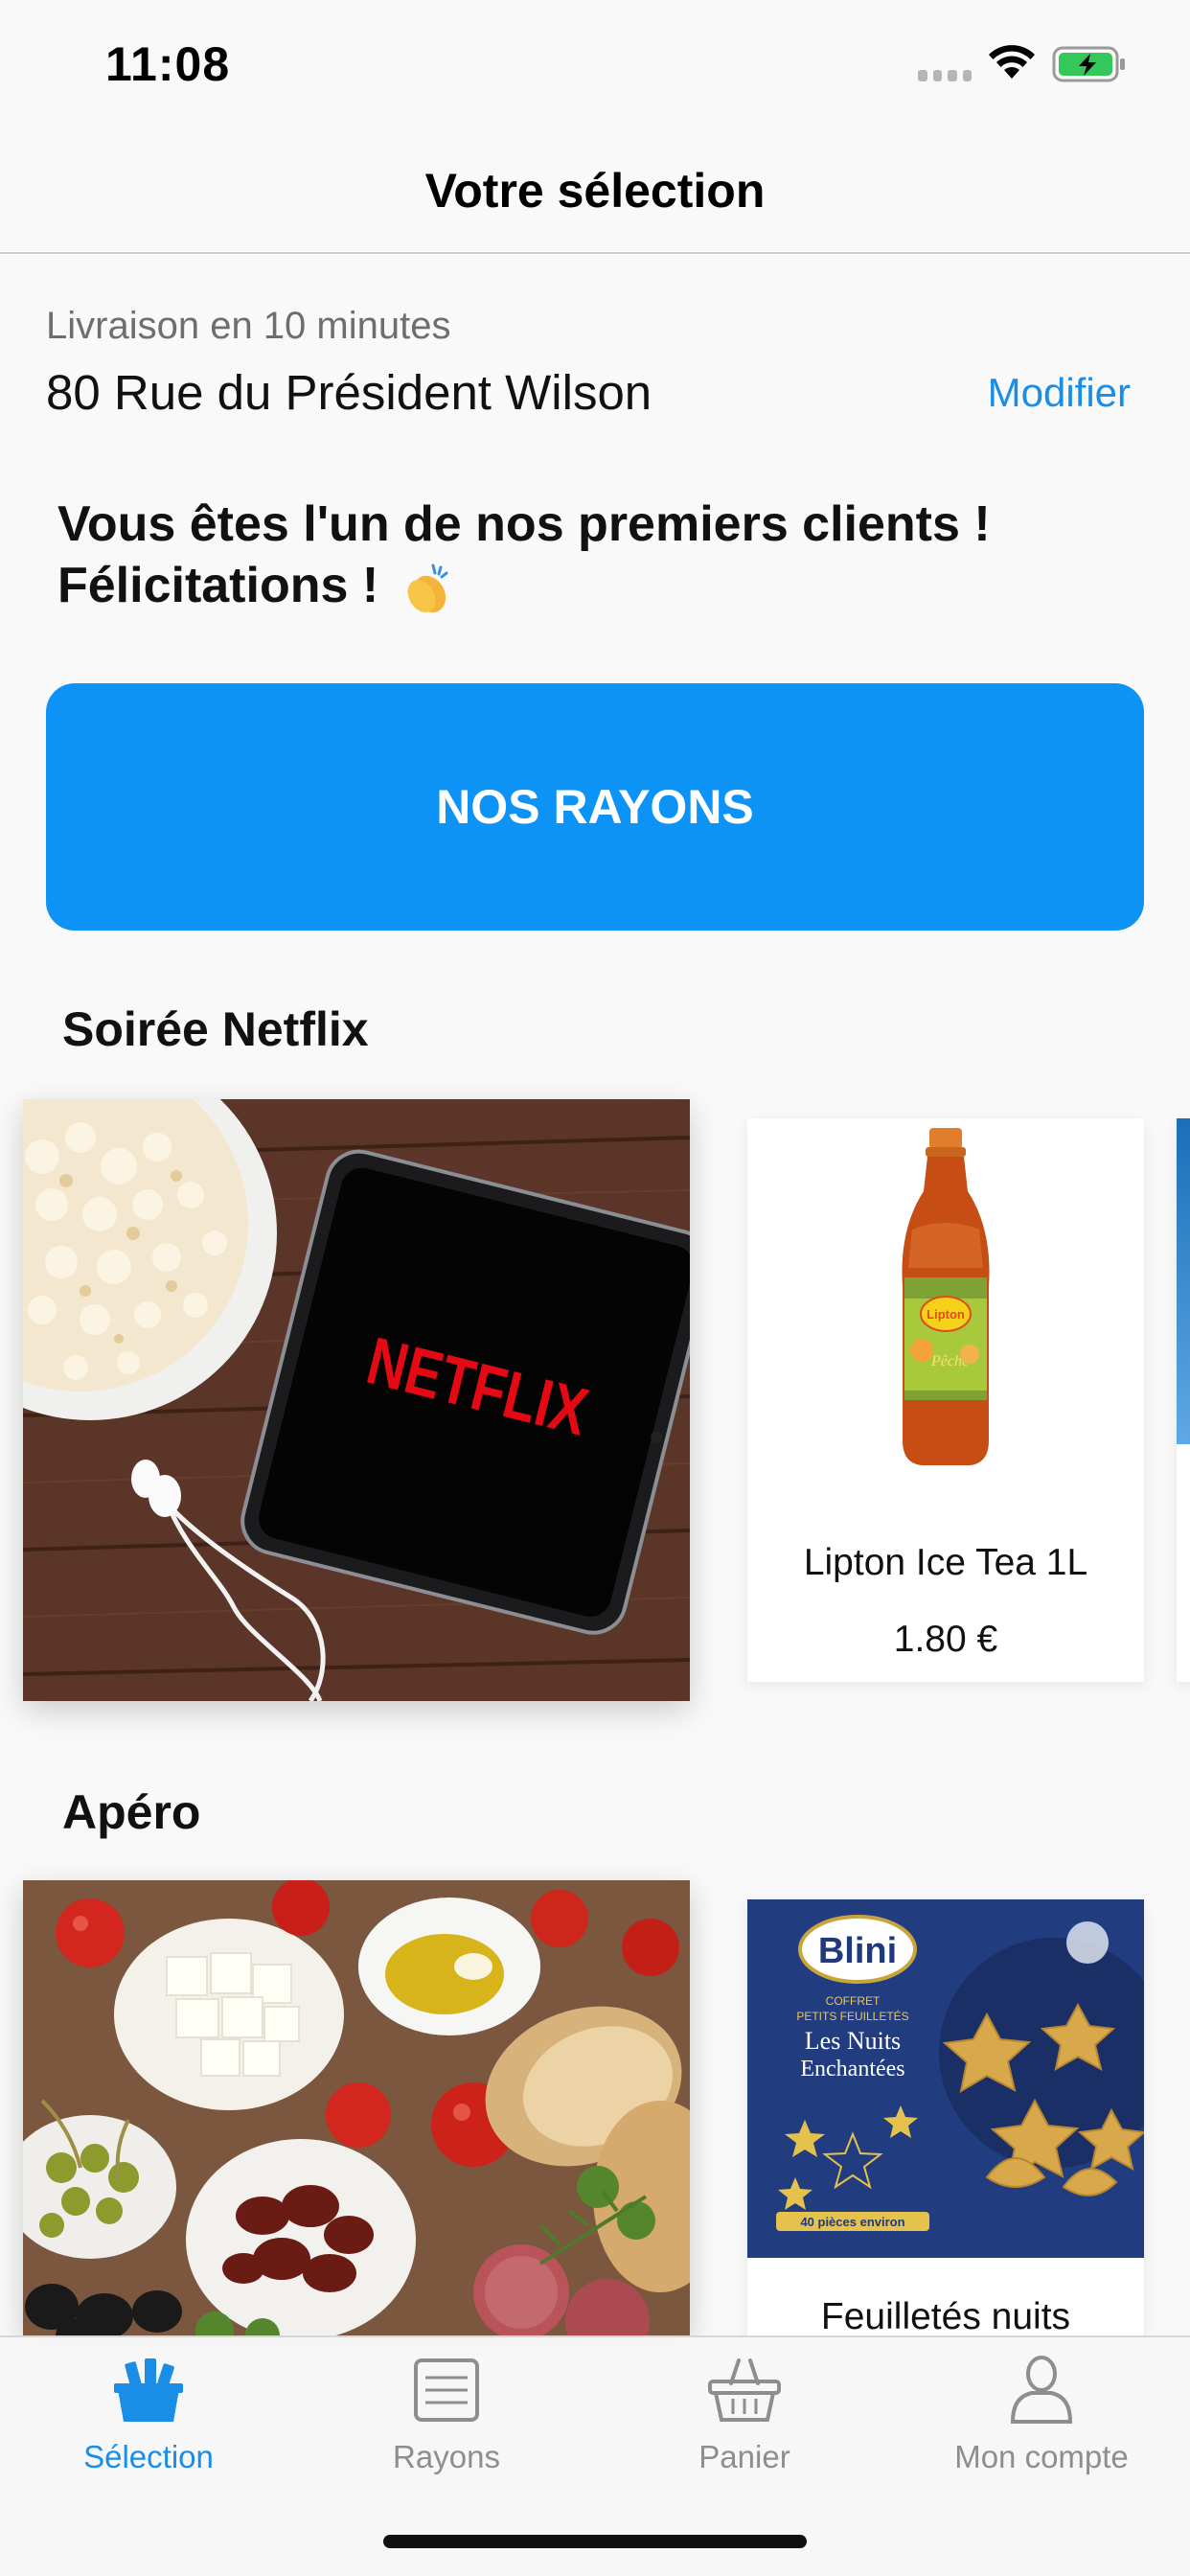  I want to click on blini-box-line-1: COFFRET, so click(854, 2001).